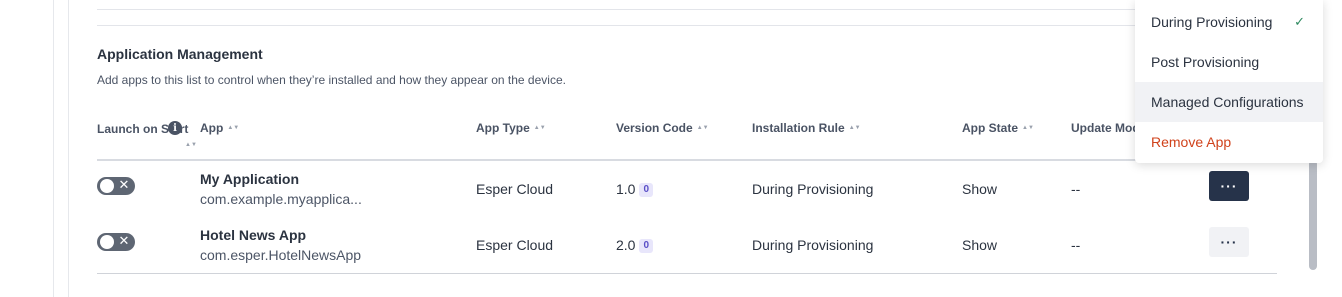  Describe the element at coordinates (798, 128) in the screenshot. I see `column-header-label: Installation Rule` at that location.